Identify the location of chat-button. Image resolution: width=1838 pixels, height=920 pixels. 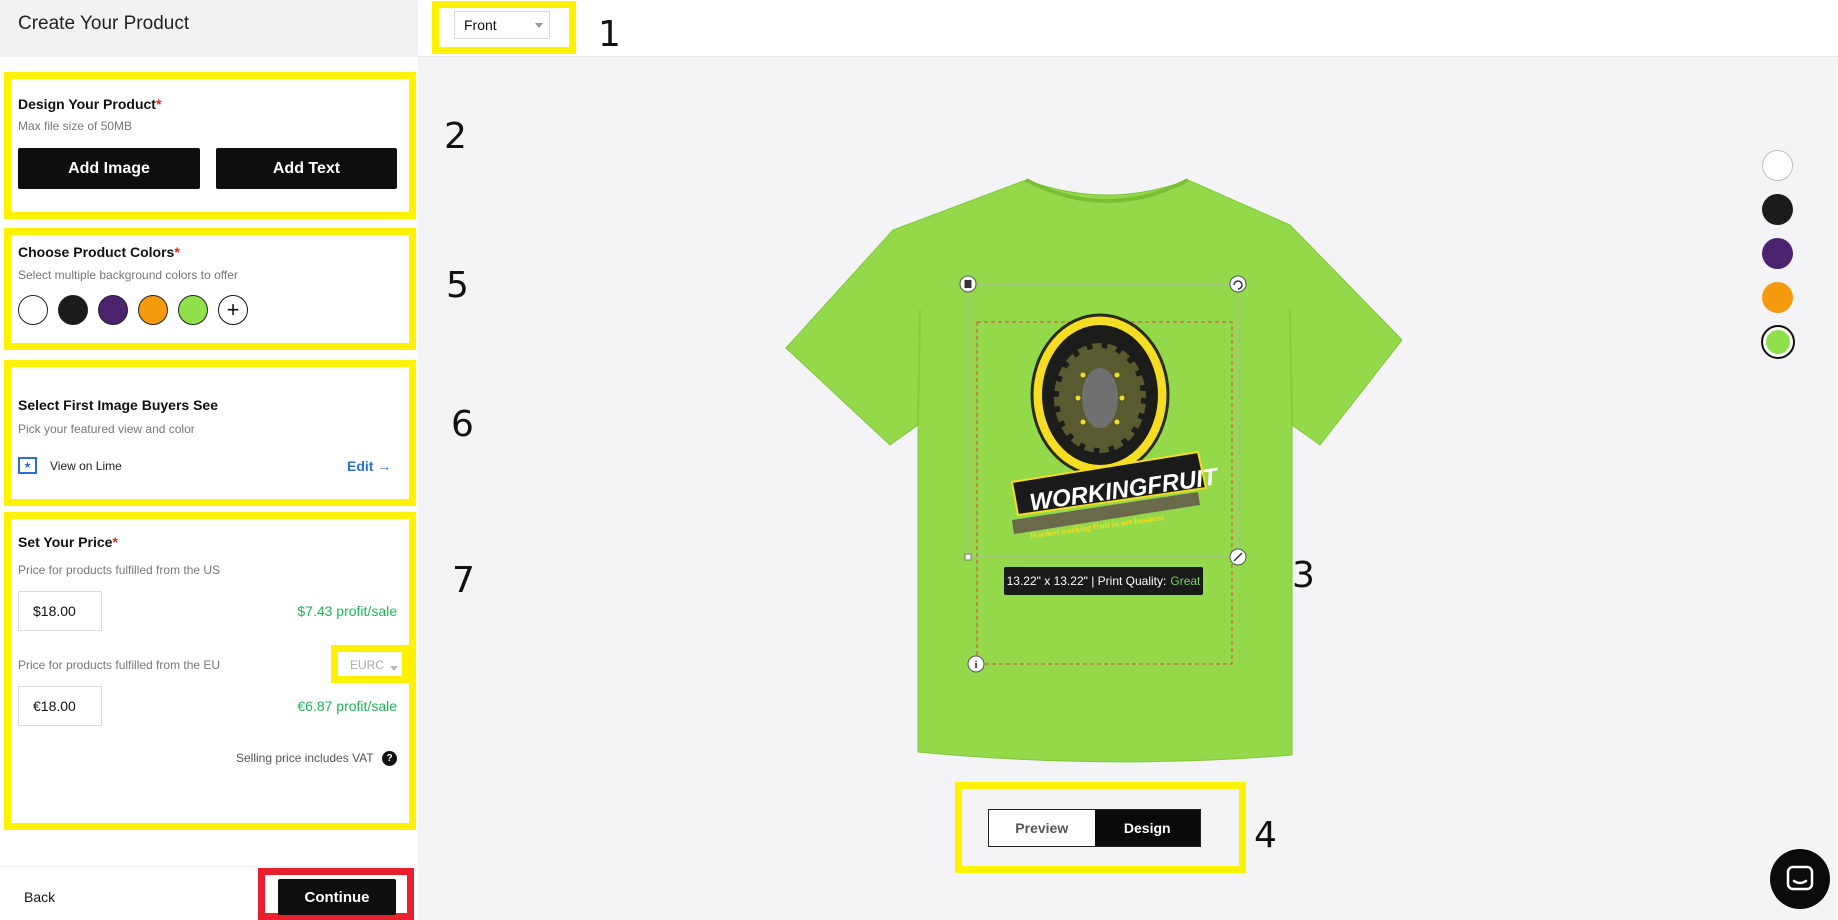
(1800, 879).